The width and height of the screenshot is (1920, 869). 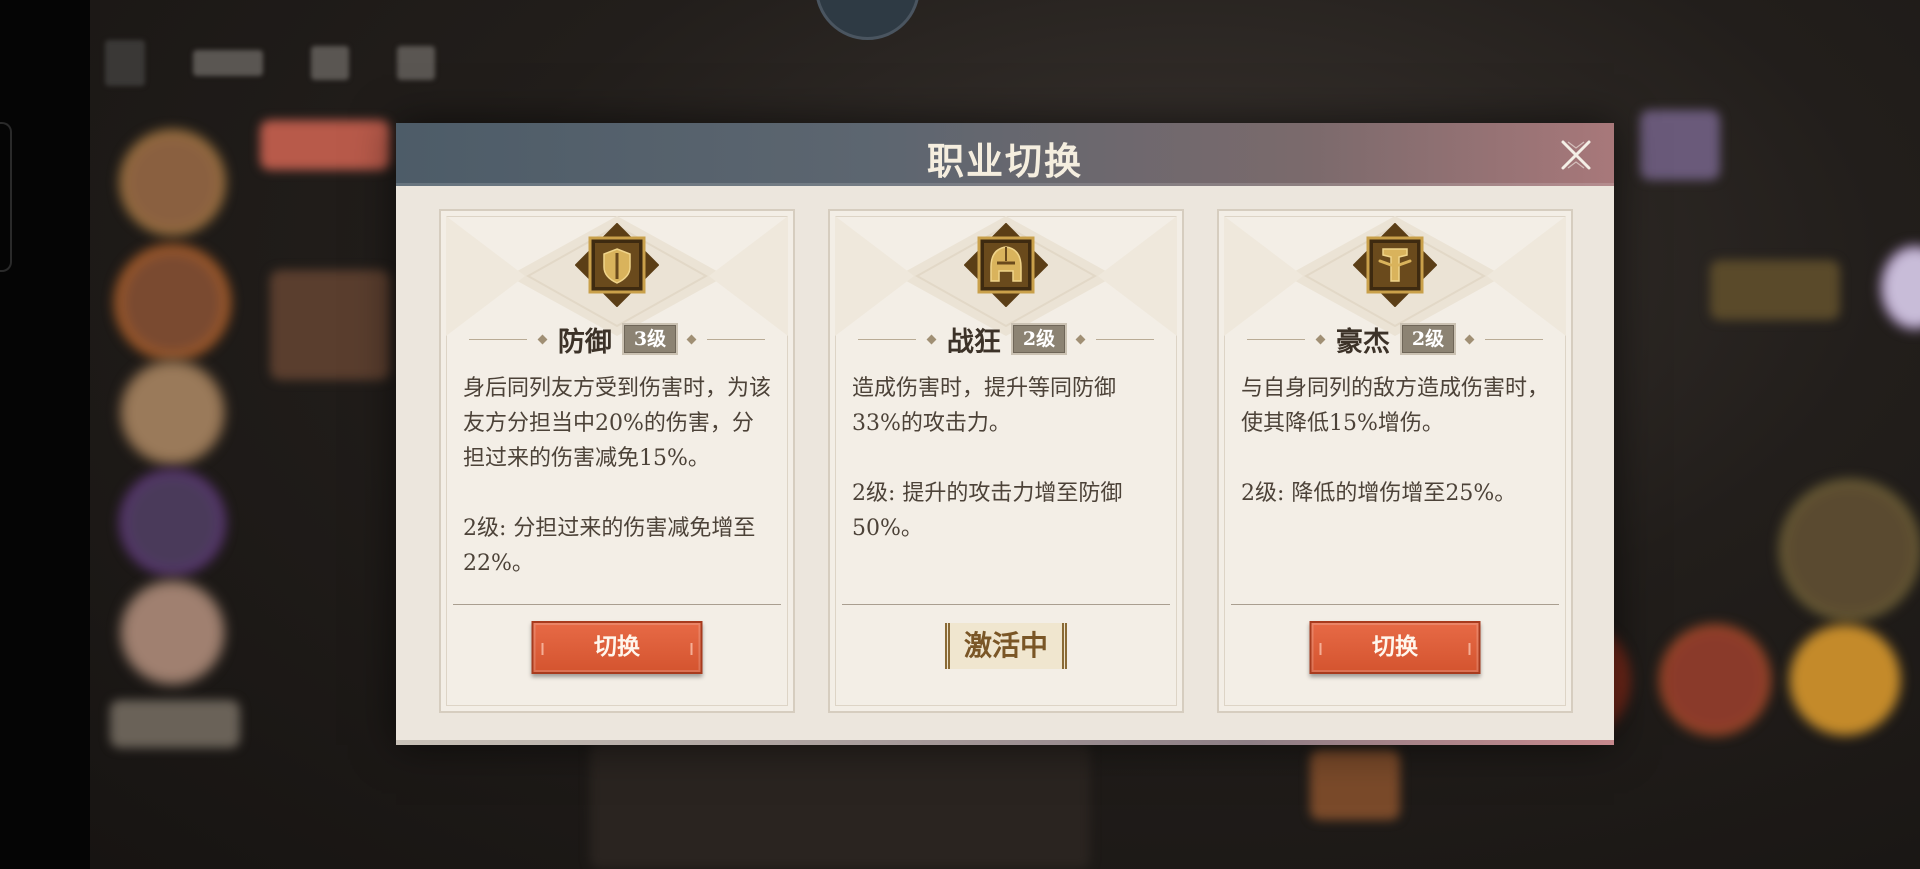 I want to click on effect-text: 与自身同列的敌方造成伤害时，使其降低15%增伤。, so click(x=1395, y=406).